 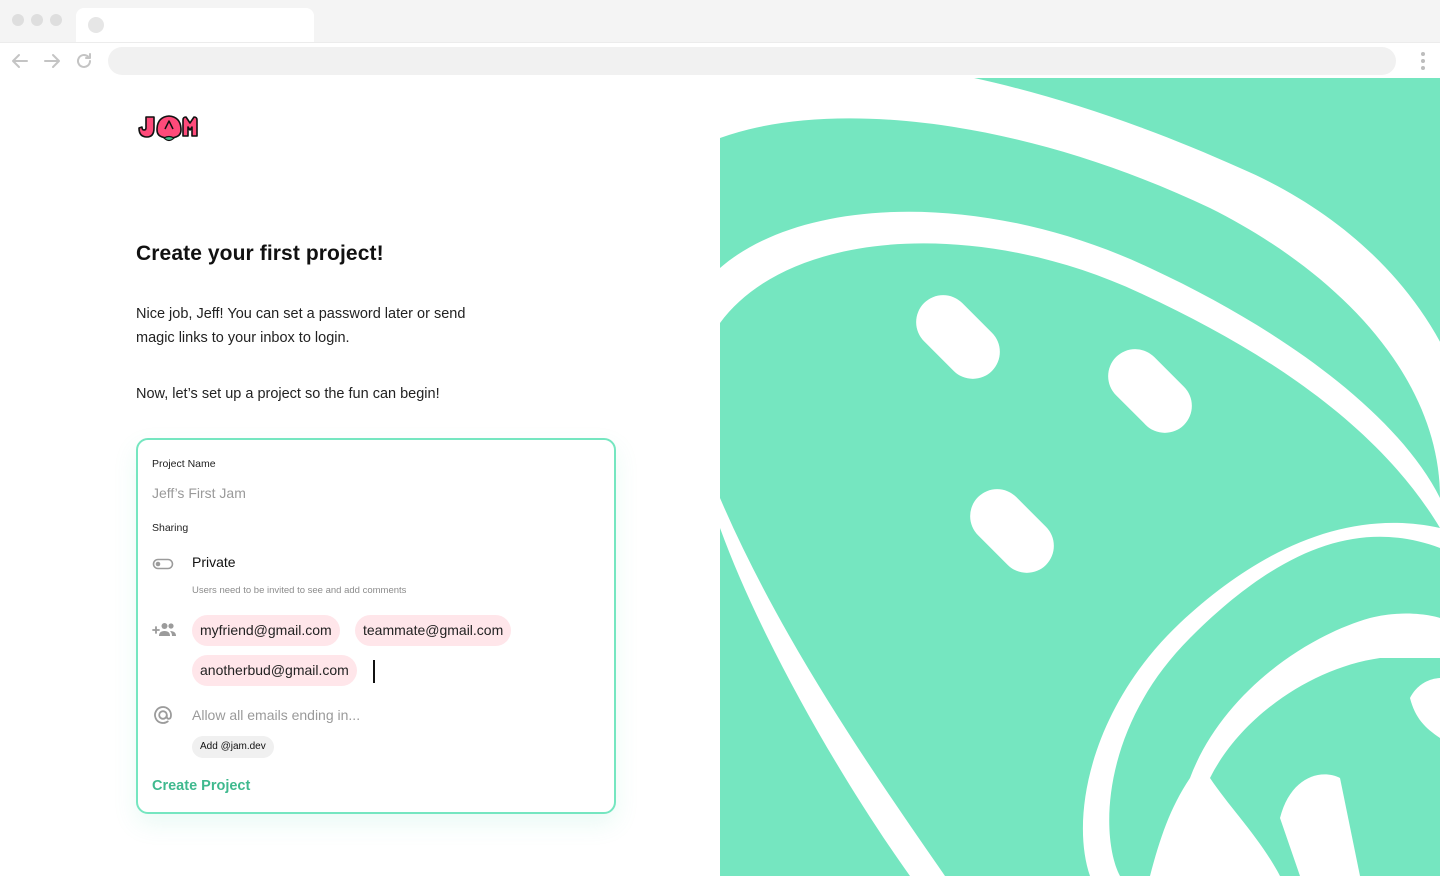 What do you see at coordinates (164, 630) in the screenshot?
I see `add-people-icon` at bounding box center [164, 630].